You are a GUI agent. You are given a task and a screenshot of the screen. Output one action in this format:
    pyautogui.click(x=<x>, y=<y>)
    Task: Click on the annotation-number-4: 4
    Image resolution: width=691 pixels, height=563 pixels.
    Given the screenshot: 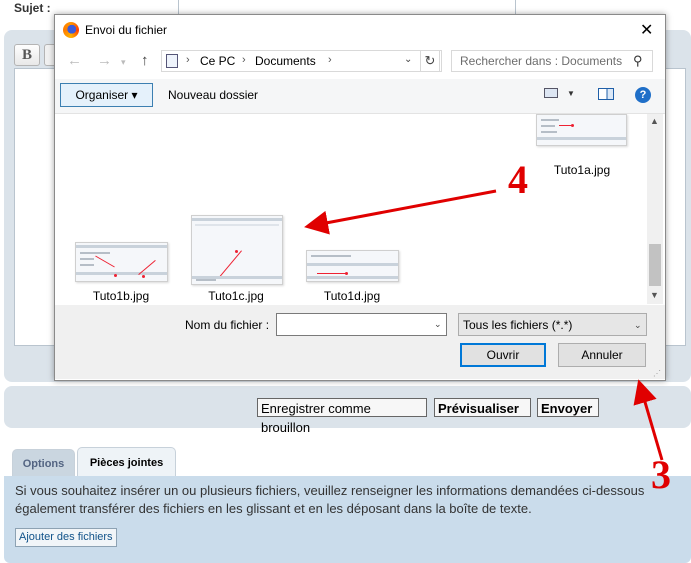 What is the action you would take?
    pyautogui.click(x=518, y=179)
    